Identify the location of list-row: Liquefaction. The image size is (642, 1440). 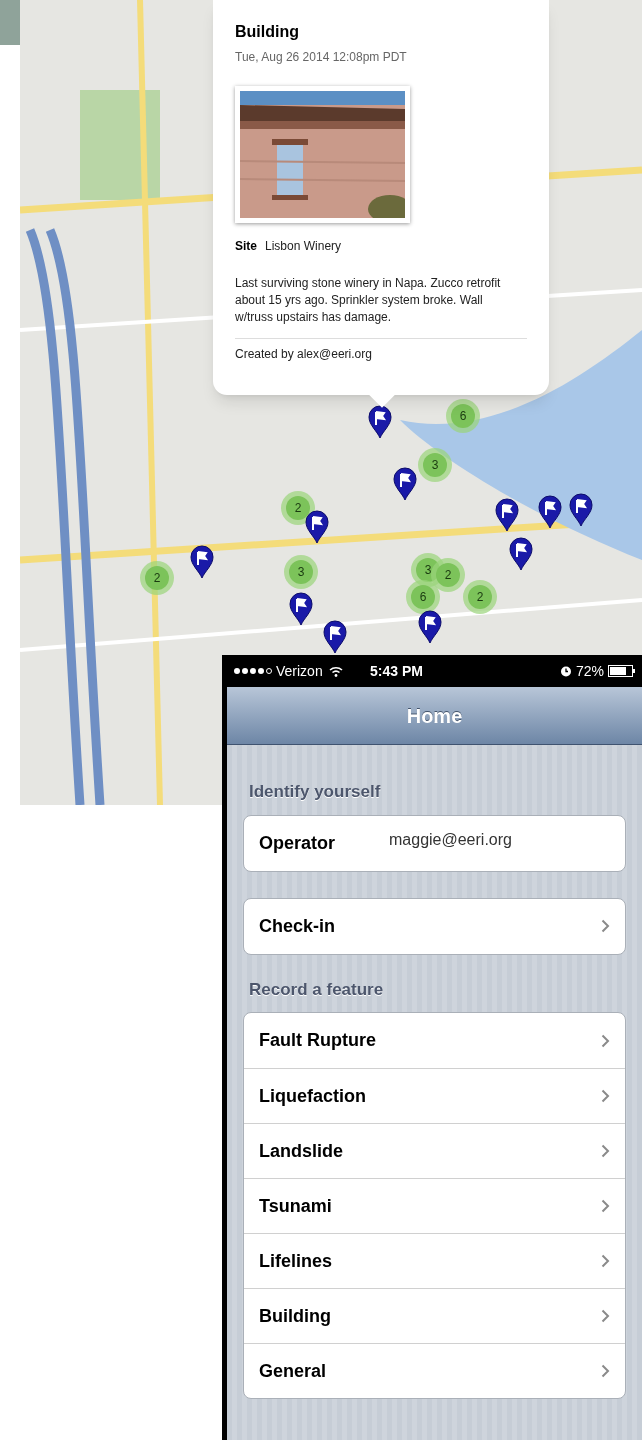
(434, 1095).